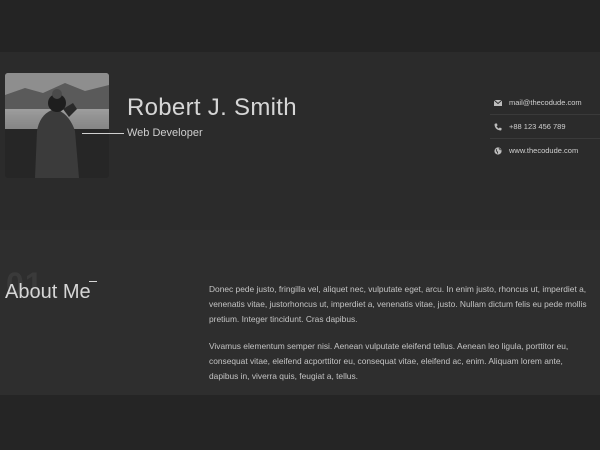 This screenshot has width=600, height=450. Describe the element at coordinates (165, 133) in the screenshot. I see `profile-role: Web Developer` at that location.